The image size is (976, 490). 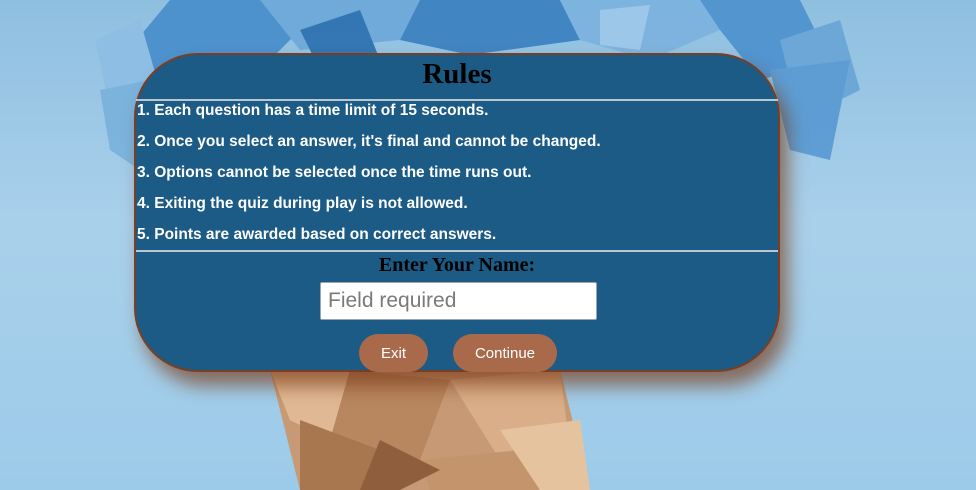 What do you see at coordinates (457, 265) in the screenshot?
I see `name-label: Enter Your Name:` at bounding box center [457, 265].